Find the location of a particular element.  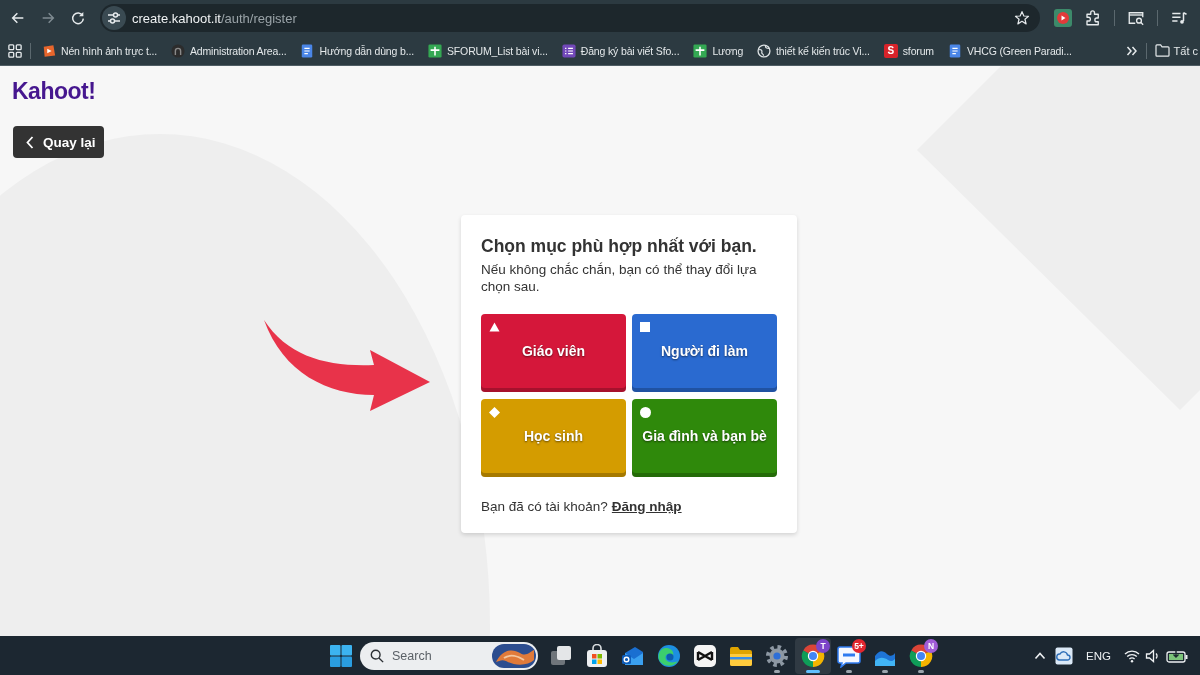

speaker-icon is located at coordinates (1153, 655).